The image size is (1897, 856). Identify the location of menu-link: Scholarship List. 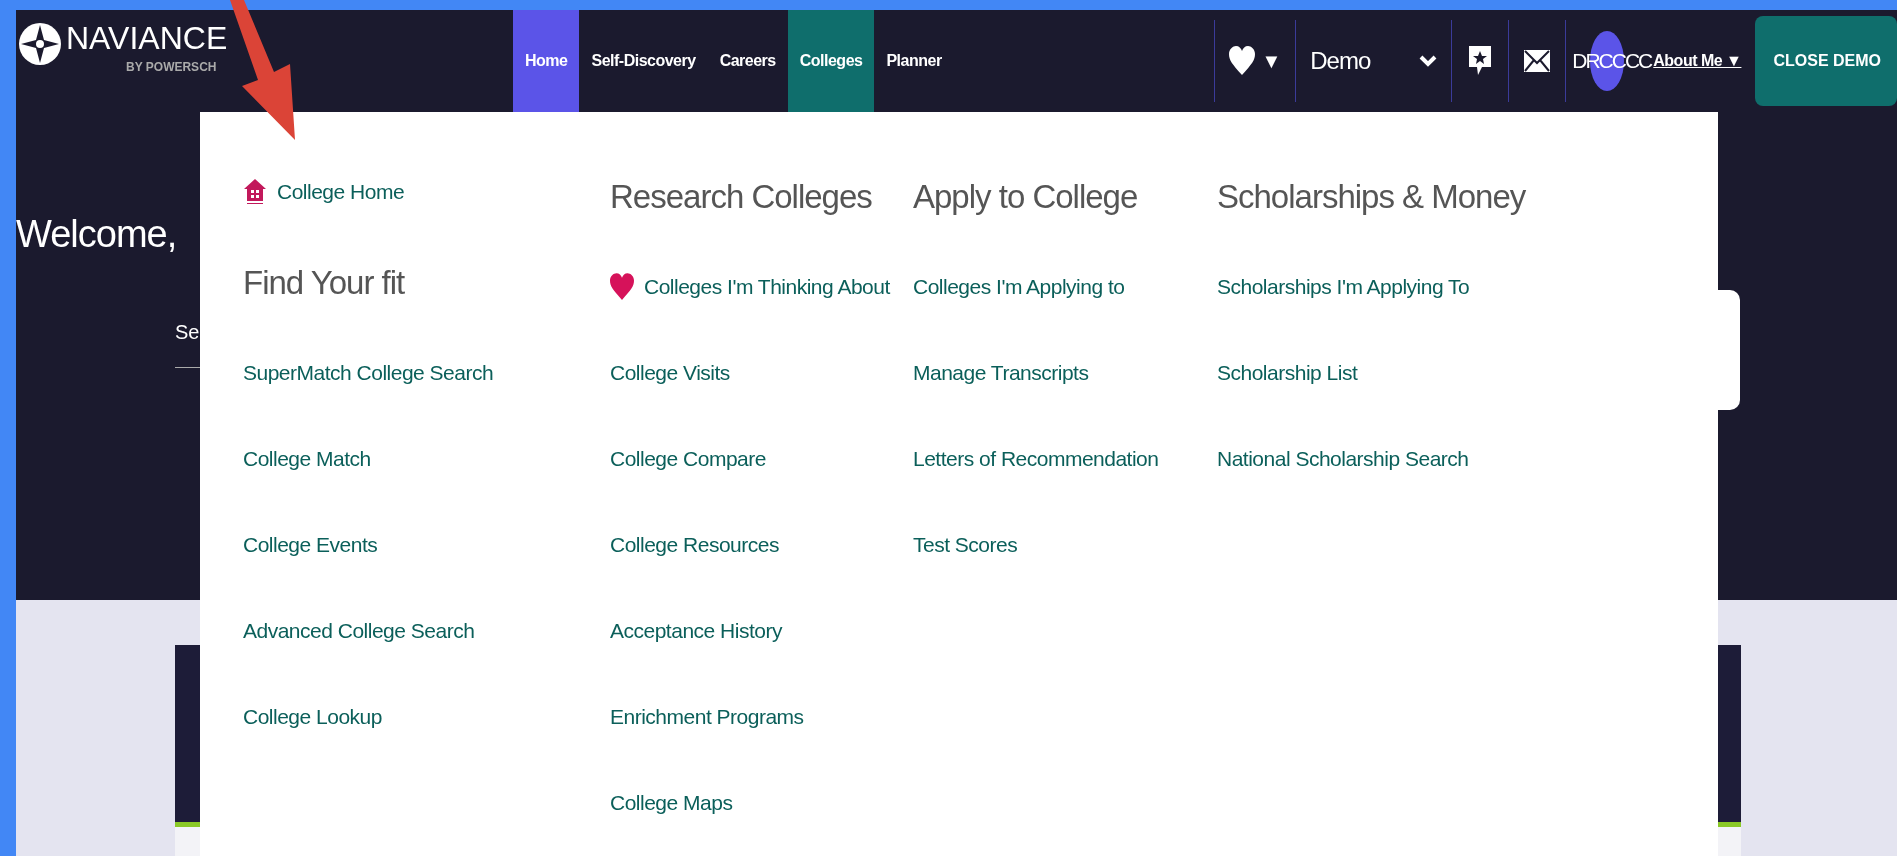
(1287, 373).